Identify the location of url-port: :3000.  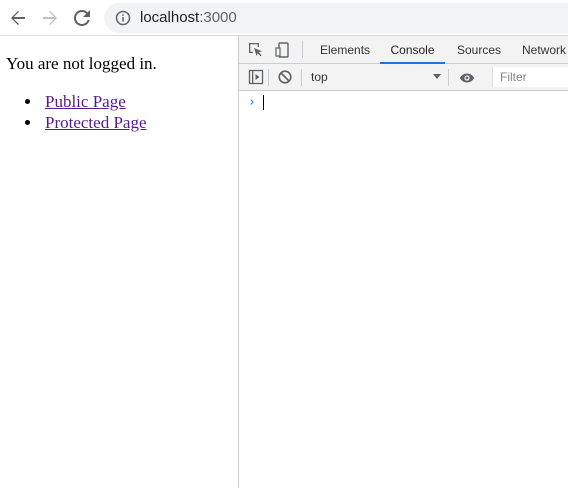
(218, 17).